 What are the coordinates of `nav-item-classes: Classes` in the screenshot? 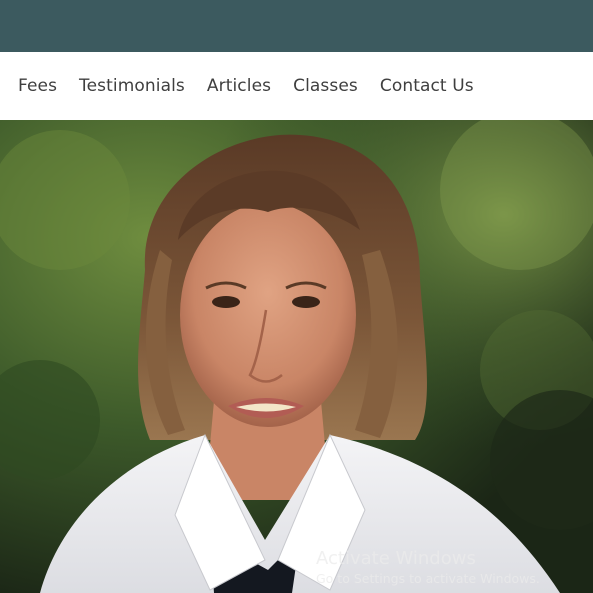 It's located at (325, 86).